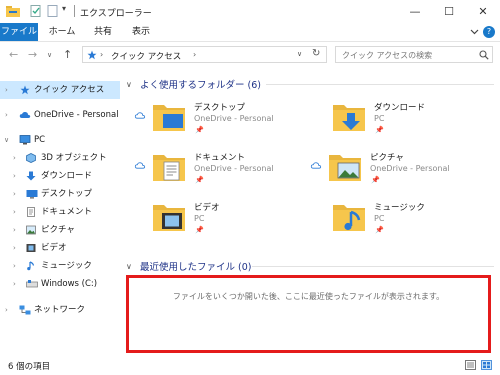  I want to click on breadcrumb-quick-access: クイック アクセス, so click(146, 56).